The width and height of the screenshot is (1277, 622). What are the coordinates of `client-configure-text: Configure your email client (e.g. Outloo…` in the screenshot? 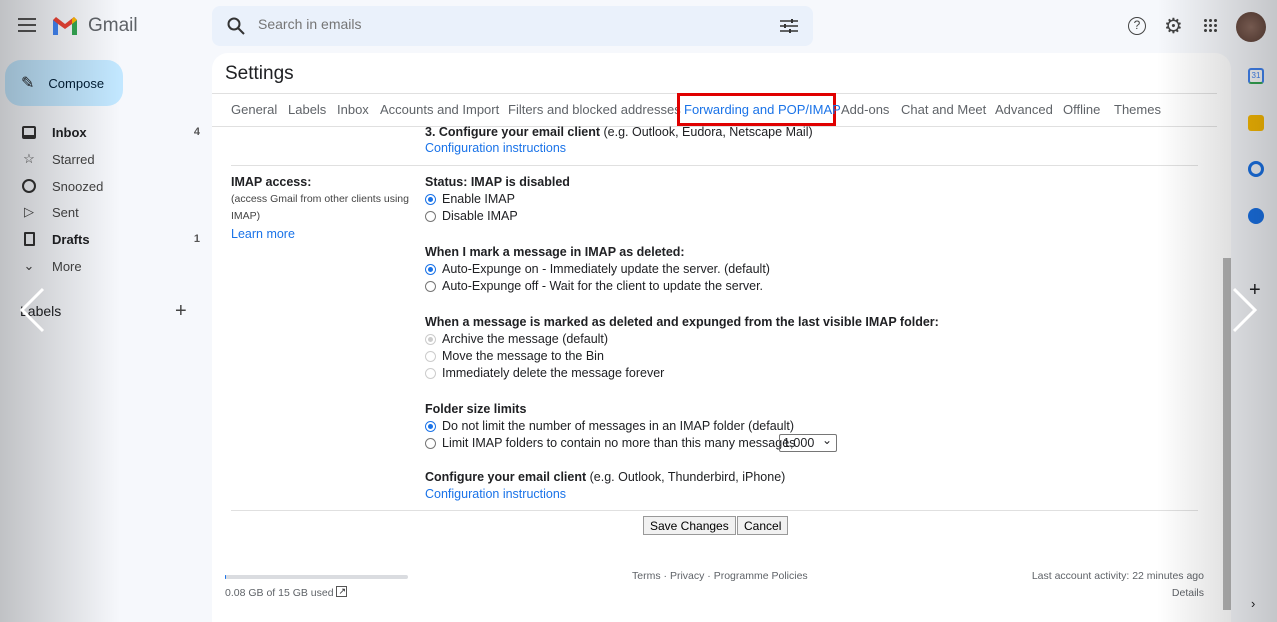 It's located at (605, 477).